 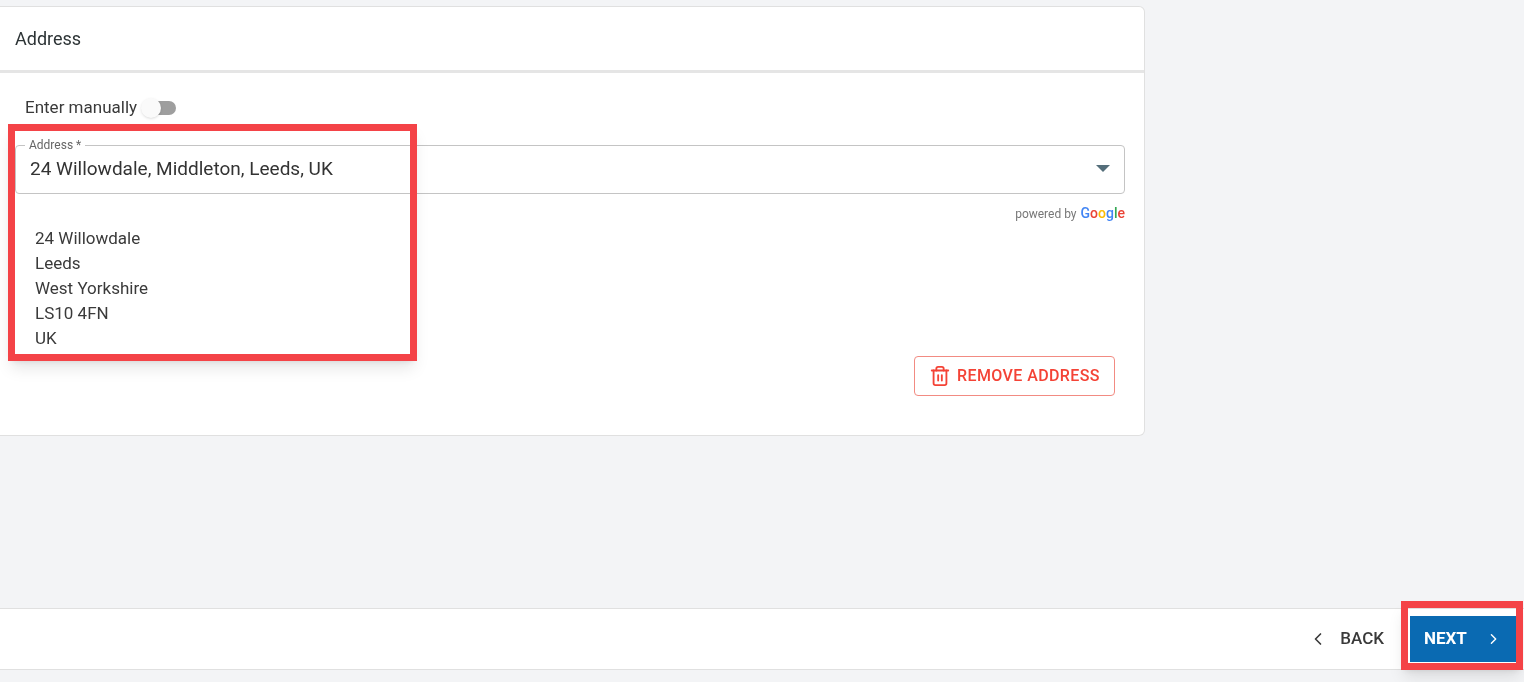 I want to click on powered-by-text: powered by, so click(x=1046, y=214).